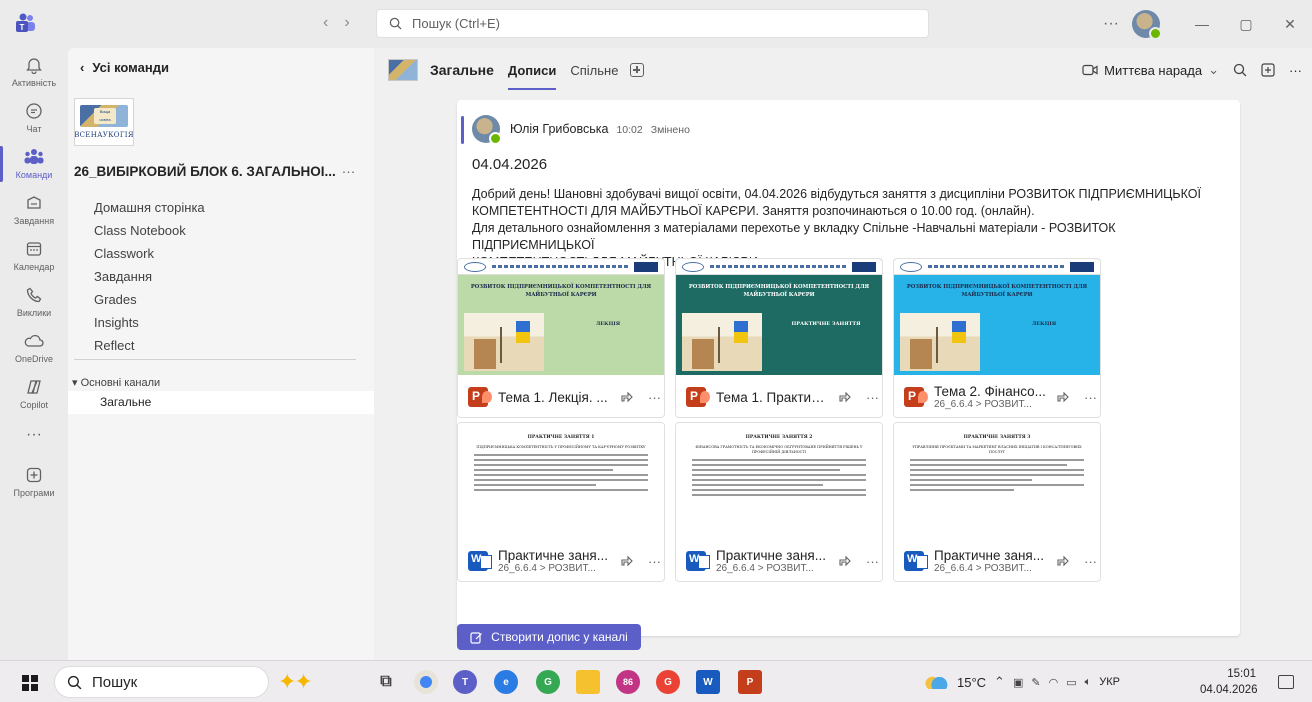 Image resolution: width=1312 pixels, height=702 pixels. Describe the element at coordinates (75, 383) in the screenshot. I see `caret-down-icon: ▾` at that location.